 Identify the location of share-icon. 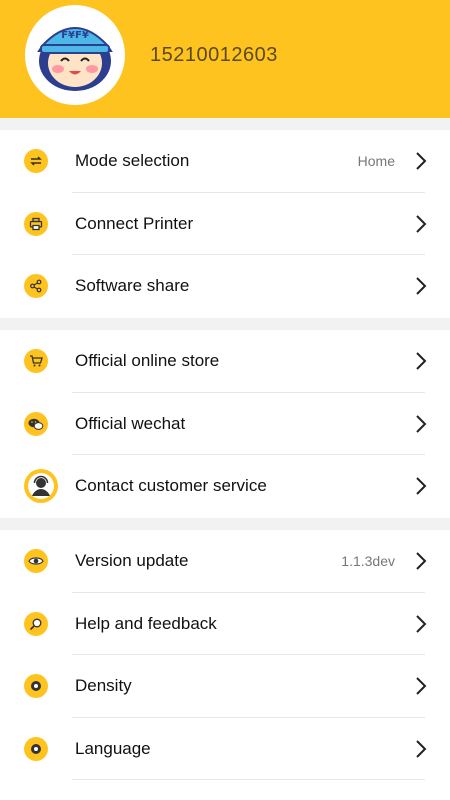
(36, 286).